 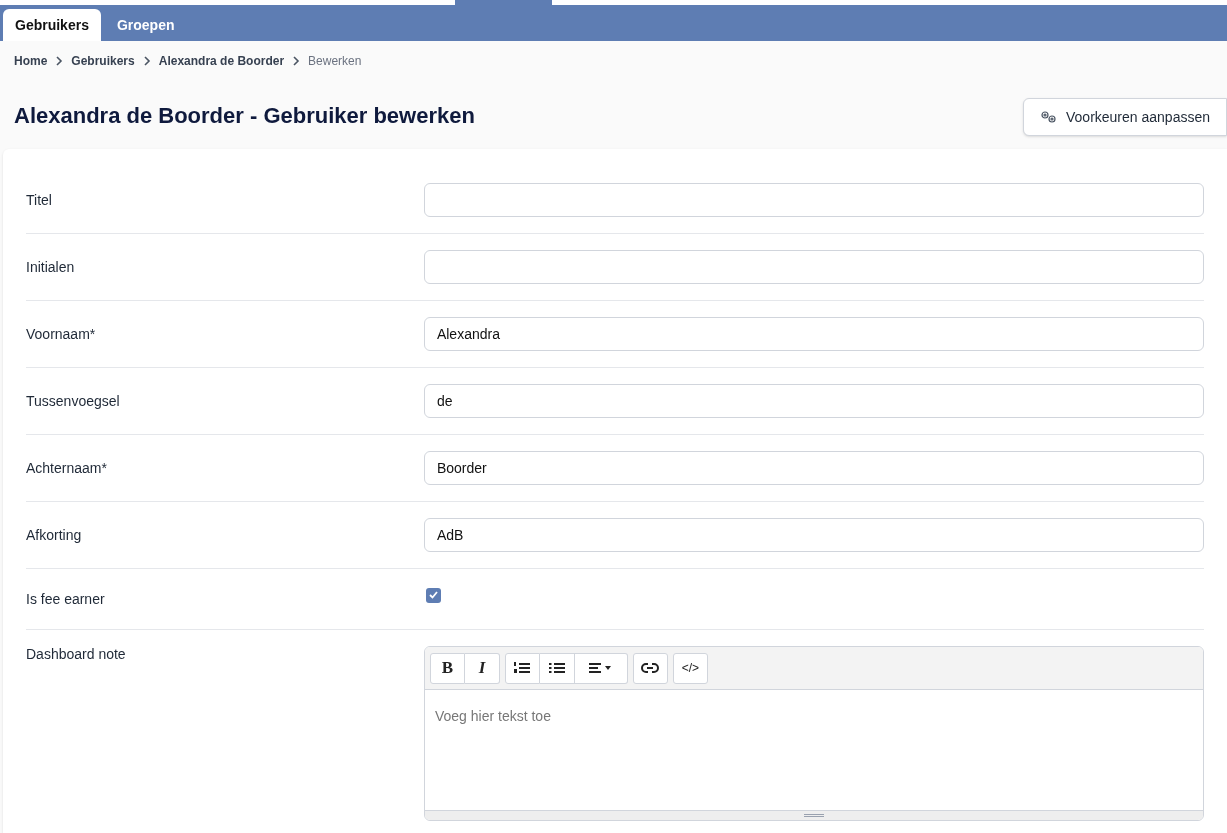 I want to click on breadcrumb-link: Alexandra de Boorder, so click(x=221, y=61).